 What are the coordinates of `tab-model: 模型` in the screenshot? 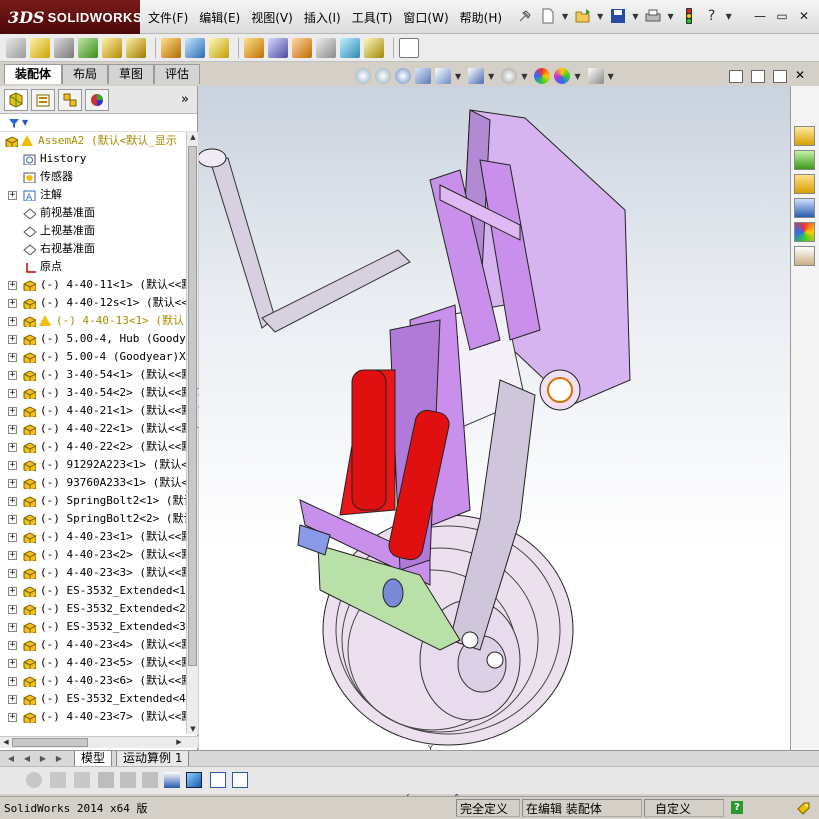 It's located at (93, 759).